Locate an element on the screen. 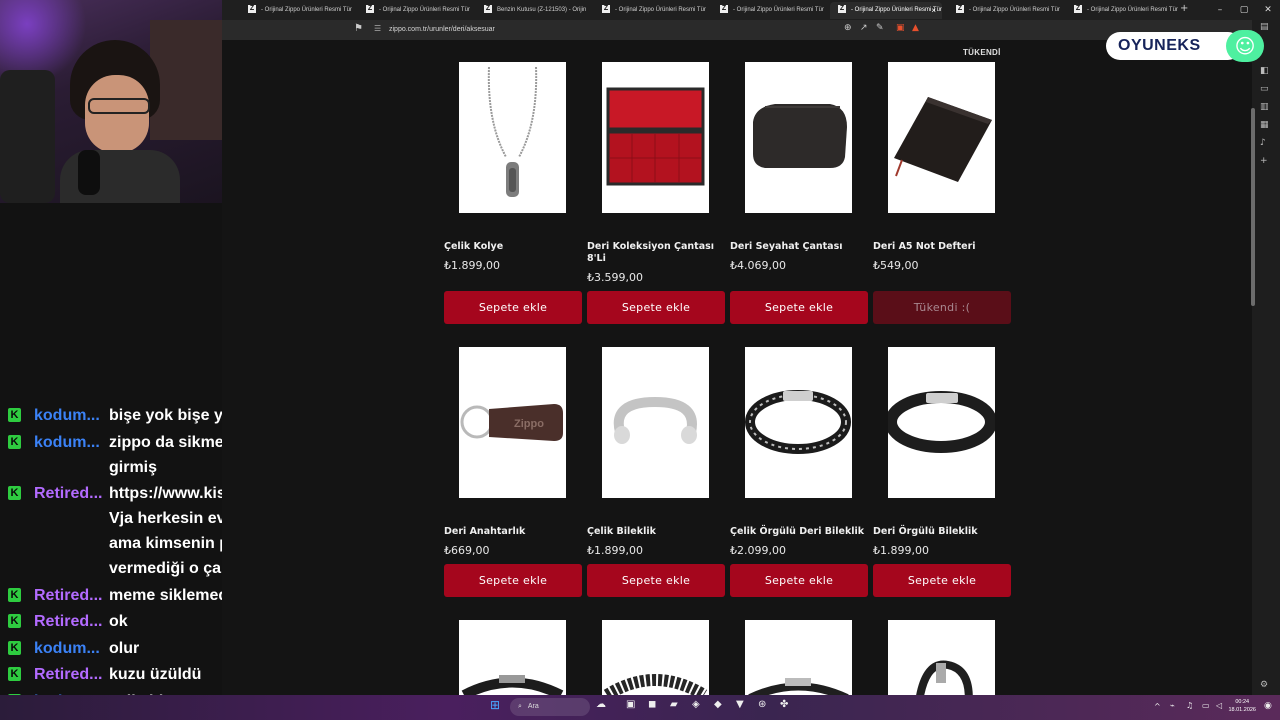 The height and width of the screenshot is (720, 1280). tab-close-button: × is located at coordinates (933, 10).